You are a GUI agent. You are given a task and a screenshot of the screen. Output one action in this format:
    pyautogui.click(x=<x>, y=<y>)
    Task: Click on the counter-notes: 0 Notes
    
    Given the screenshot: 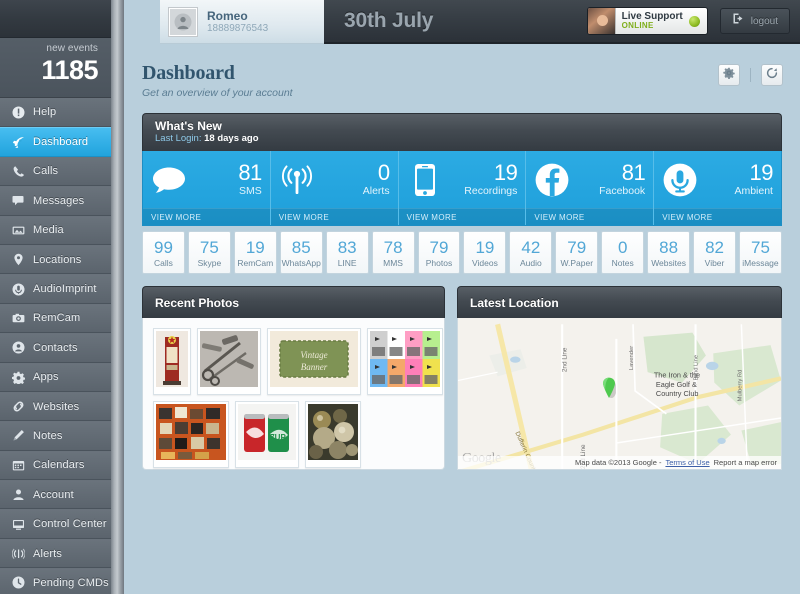 What is the action you would take?
    pyautogui.click(x=623, y=252)
    